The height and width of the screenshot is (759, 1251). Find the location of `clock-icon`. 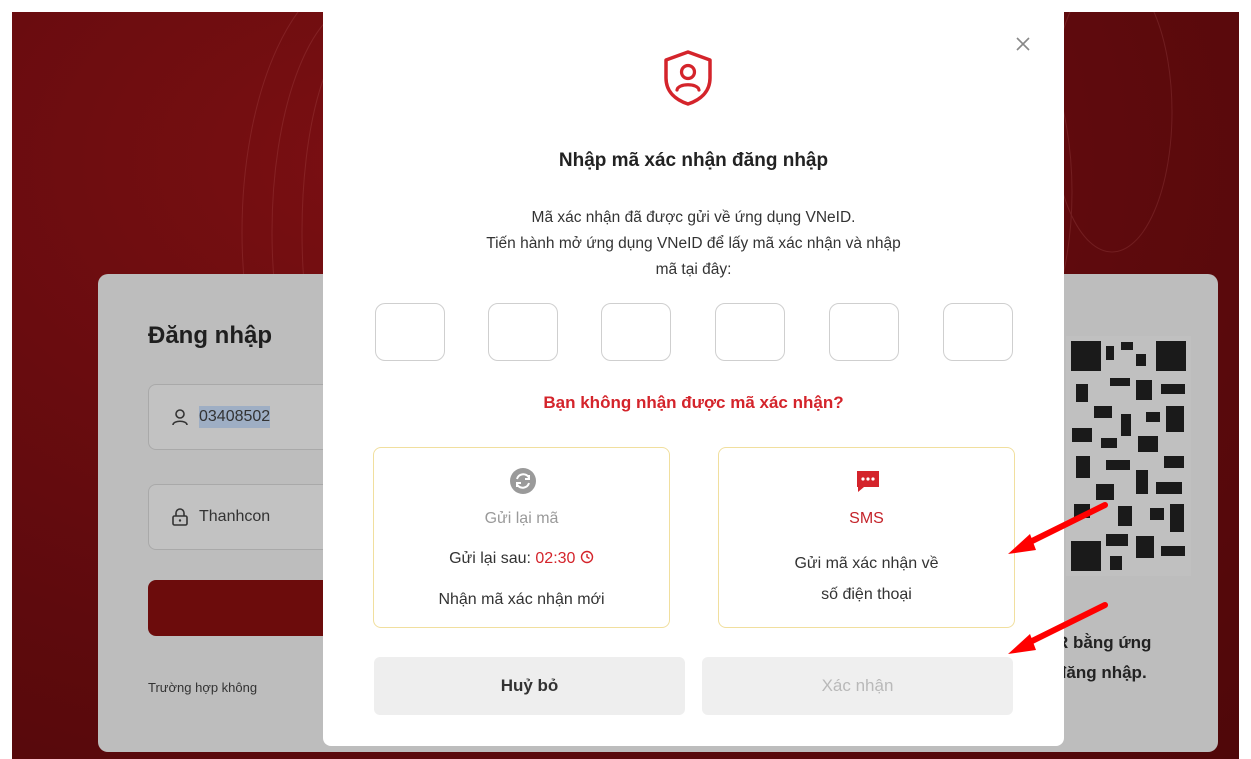

clock-icon is located at coordinates (587, 557).